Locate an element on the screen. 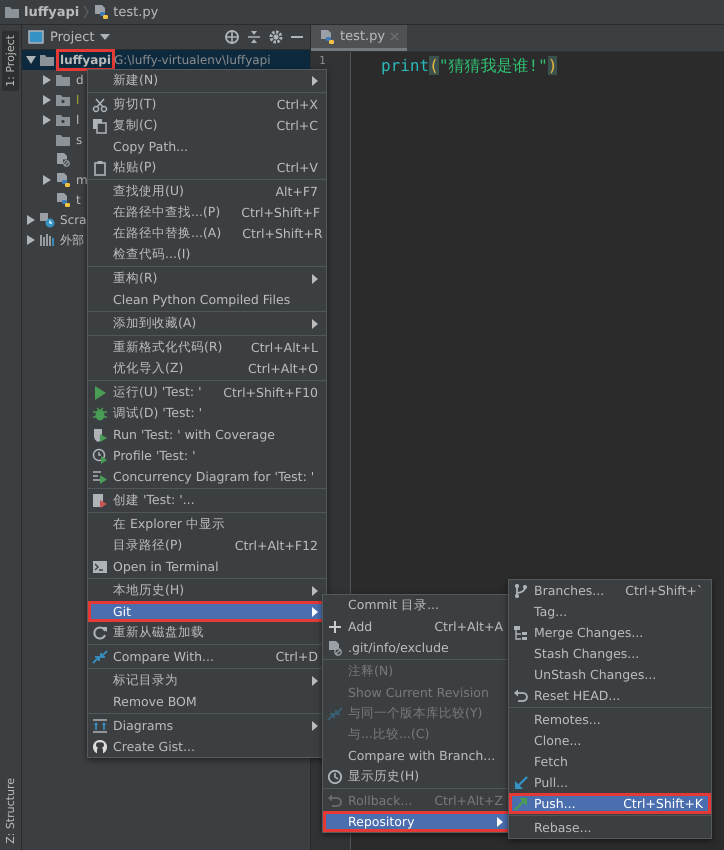 This screenshot has width=724, height=850. shortcut-label: Ctrl+Shift+F10 is located at coordinates (270, 392).